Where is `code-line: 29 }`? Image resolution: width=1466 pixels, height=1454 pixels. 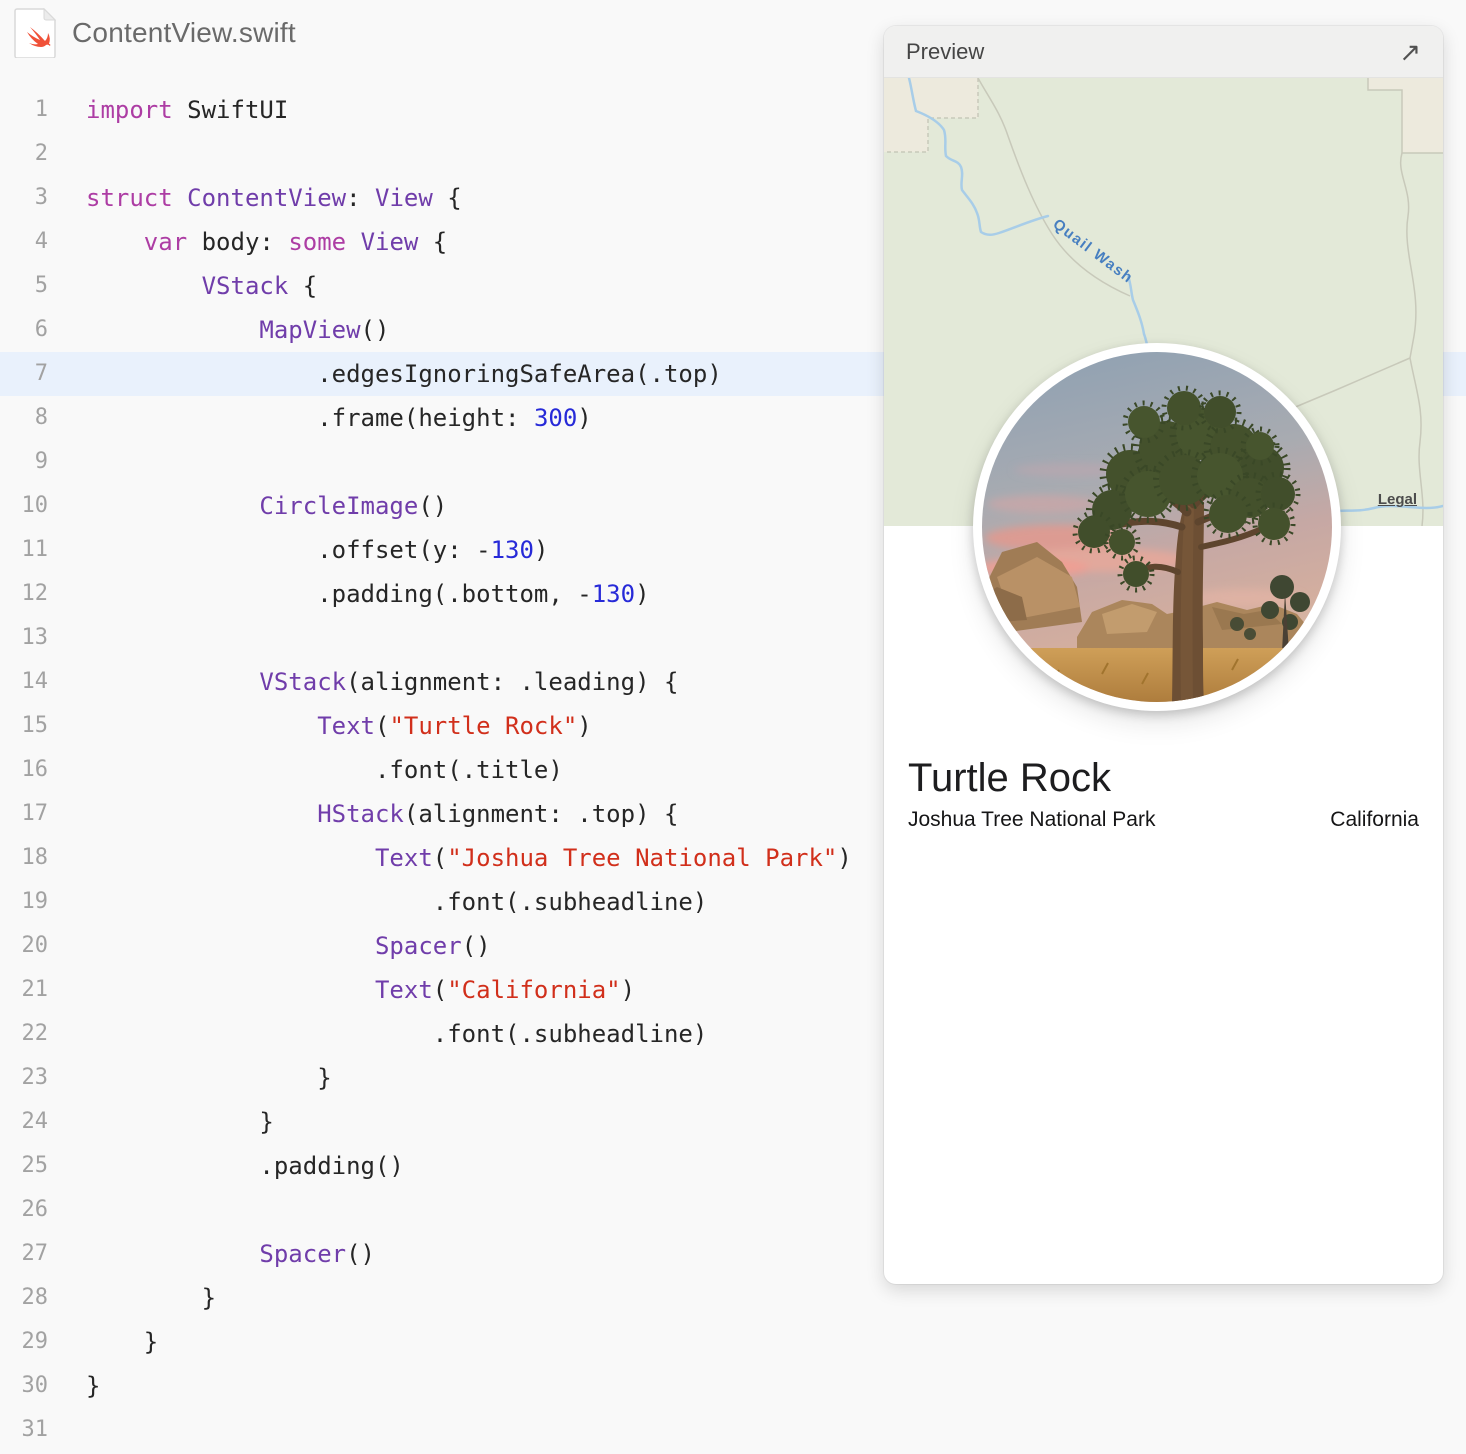 code-line: 29 } is located at coordinates (733, 1342).